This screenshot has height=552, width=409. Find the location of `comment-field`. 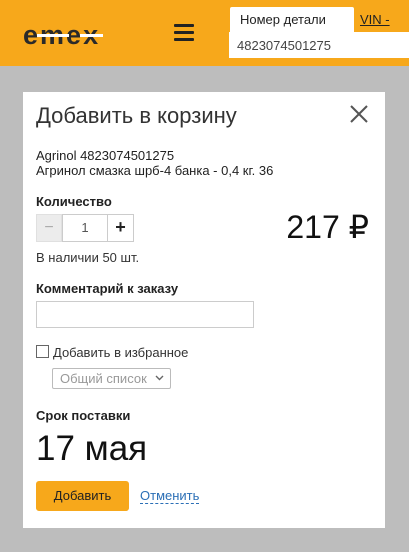

comment-field is located at coordinates (145, 314).